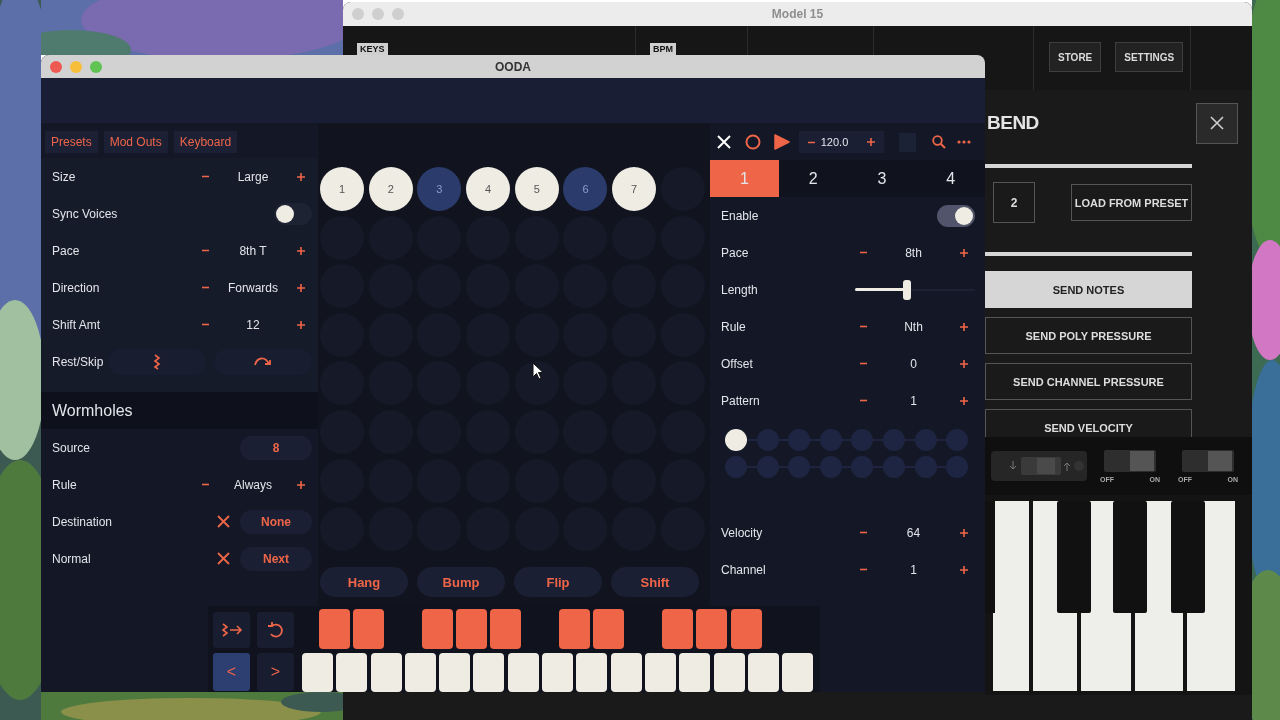  What do you see at coordinates (390, 189) in the screenshot?
I see `voice-pad: 2` at bounding box center [390, 189].